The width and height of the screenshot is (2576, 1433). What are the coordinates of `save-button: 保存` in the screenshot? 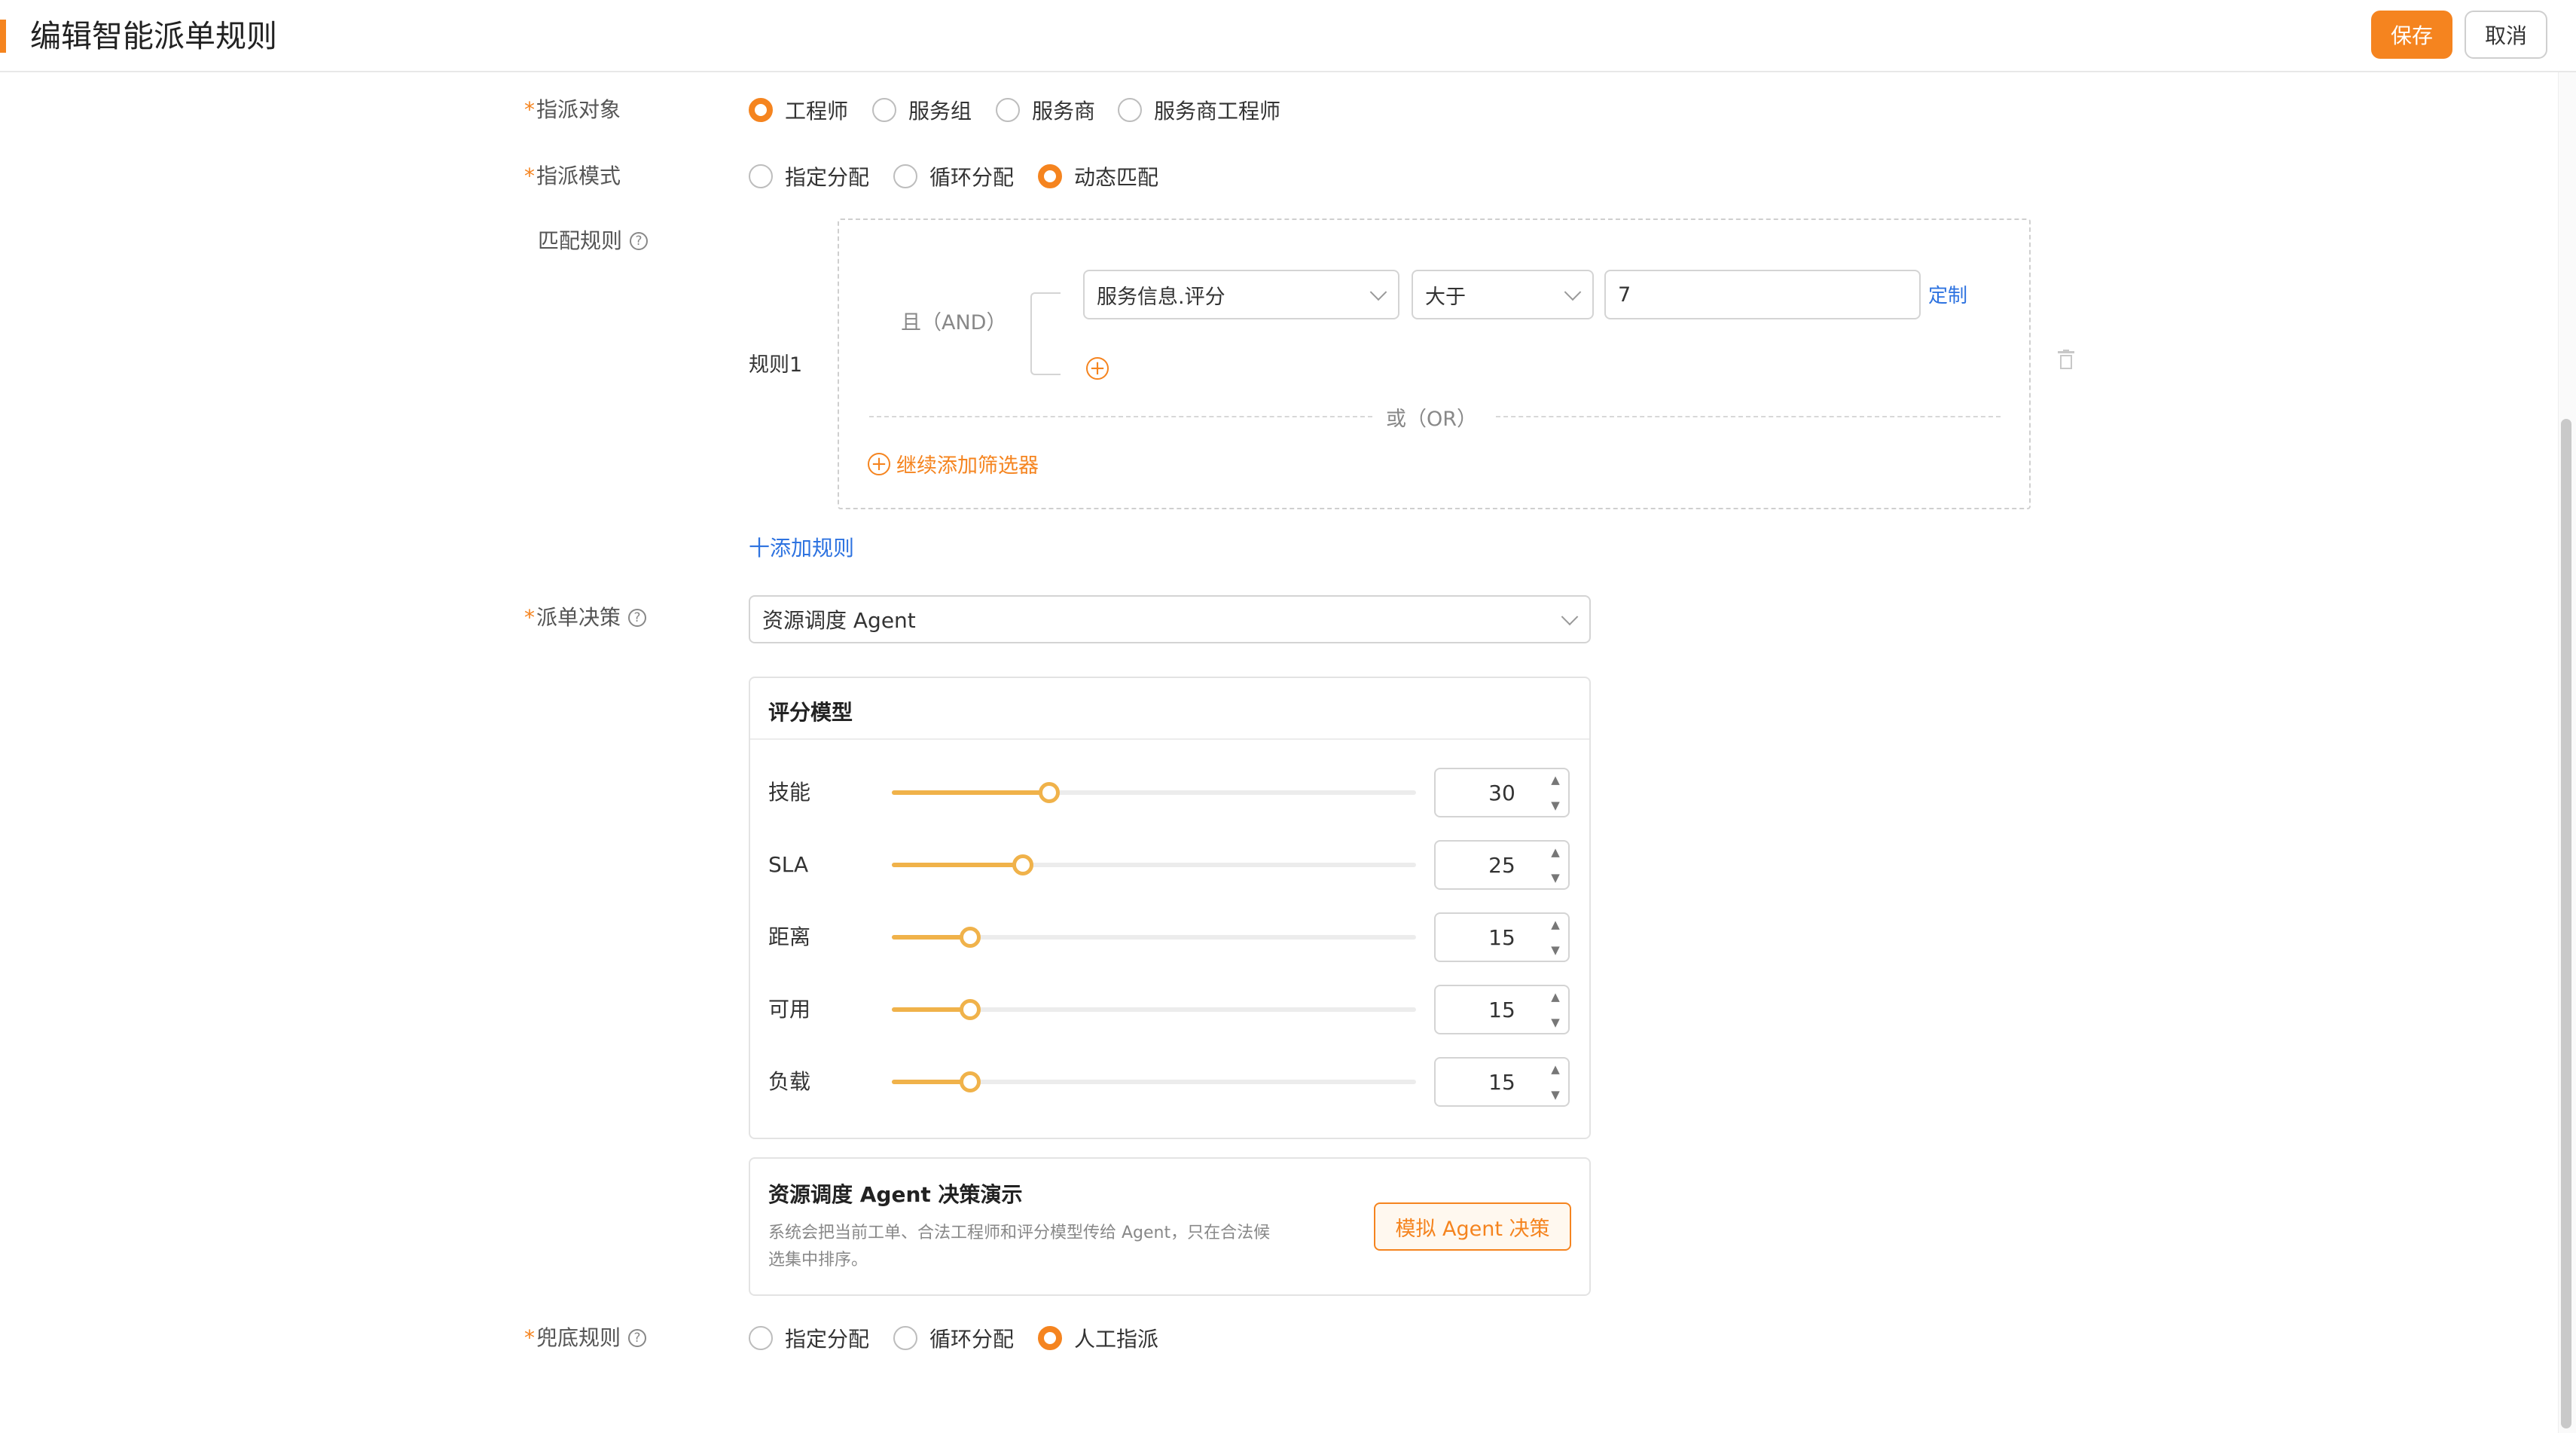 It's located at (2412, 35).